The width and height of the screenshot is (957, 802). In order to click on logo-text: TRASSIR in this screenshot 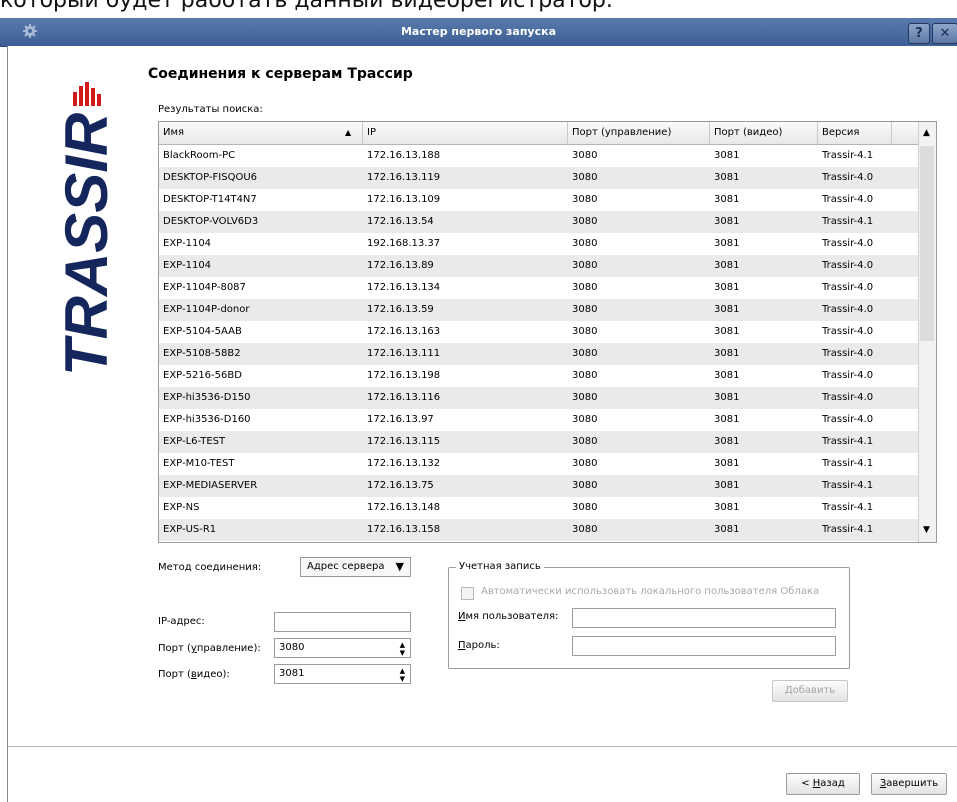, I will do `click(85, 244)`.